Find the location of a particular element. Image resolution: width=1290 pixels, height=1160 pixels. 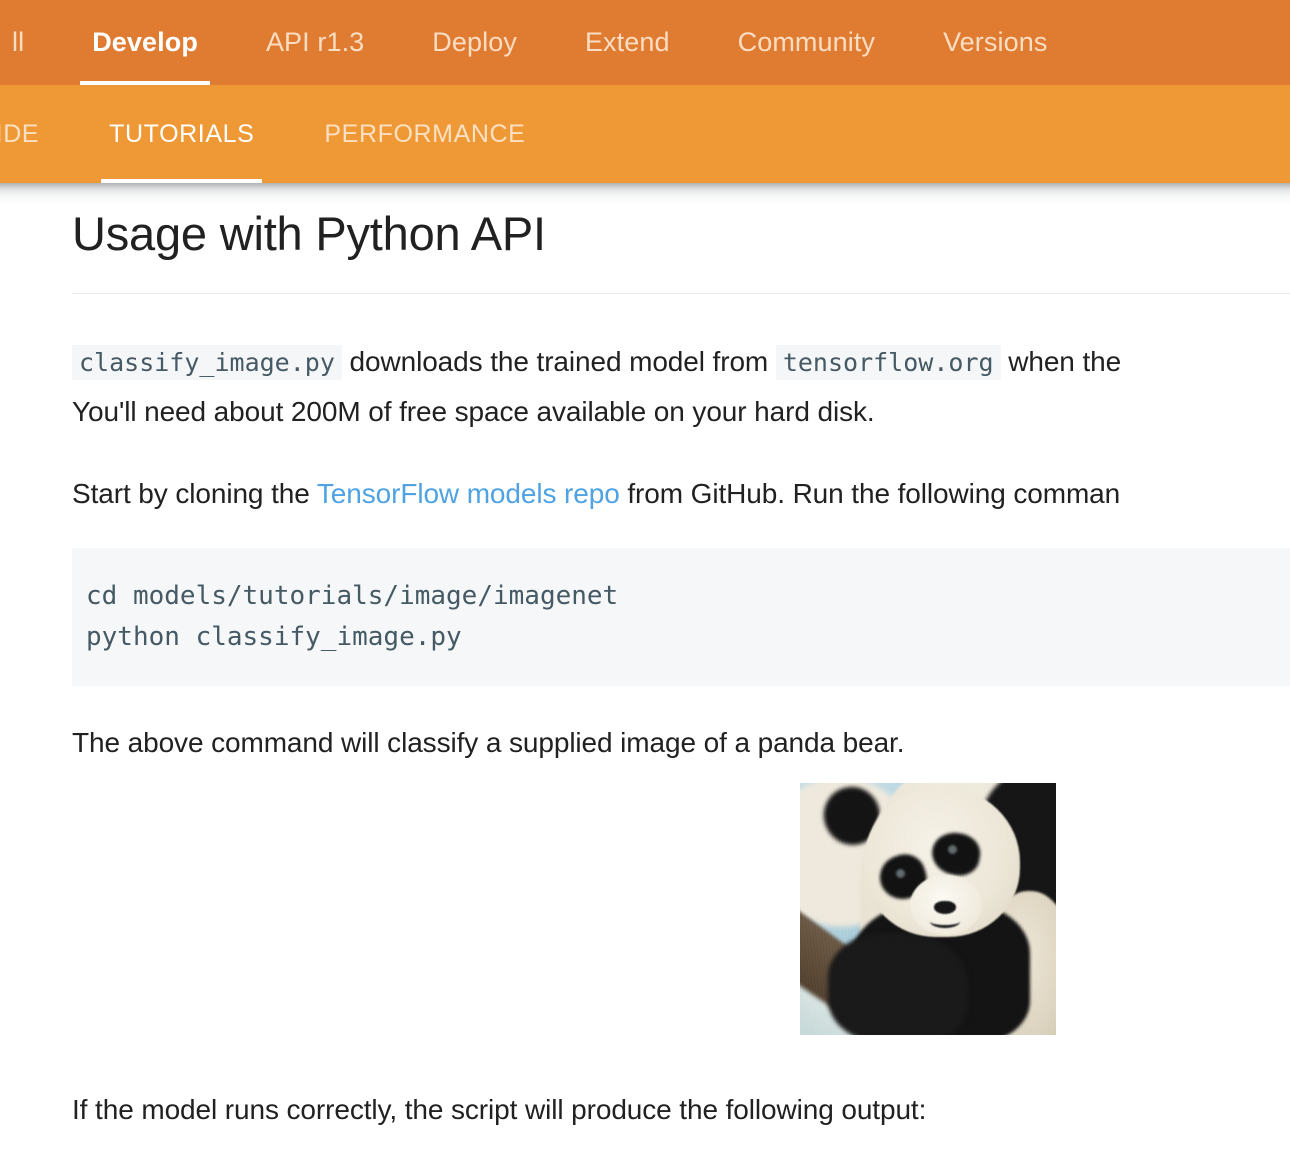

subnav-item-tutorials: TUTORIALS is located at coordinates (181, 134).